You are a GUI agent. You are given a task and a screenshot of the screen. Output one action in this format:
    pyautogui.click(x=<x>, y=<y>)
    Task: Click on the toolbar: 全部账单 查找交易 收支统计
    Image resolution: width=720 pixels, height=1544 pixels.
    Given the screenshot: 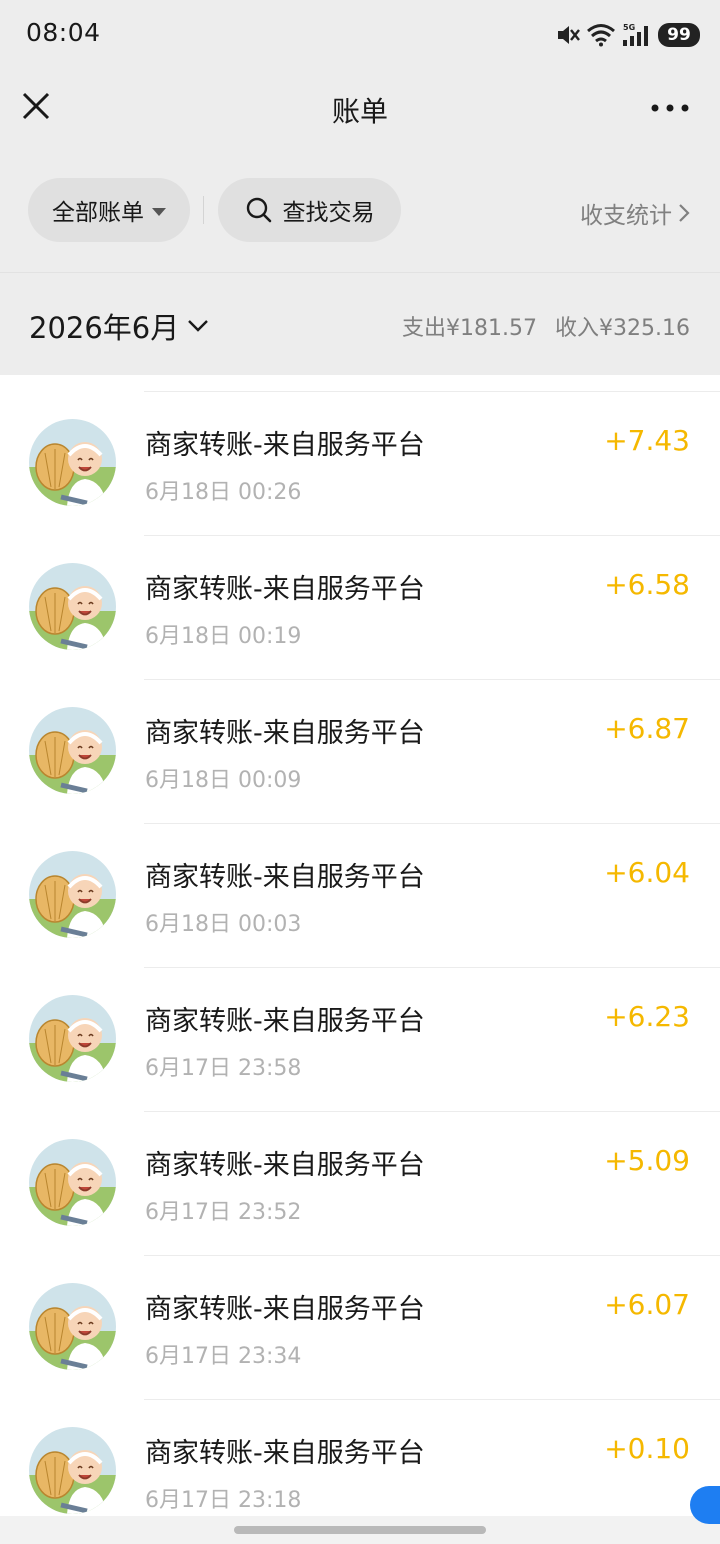 What is the action you would take?
    pyautogui.click(x=360, y=210)
    